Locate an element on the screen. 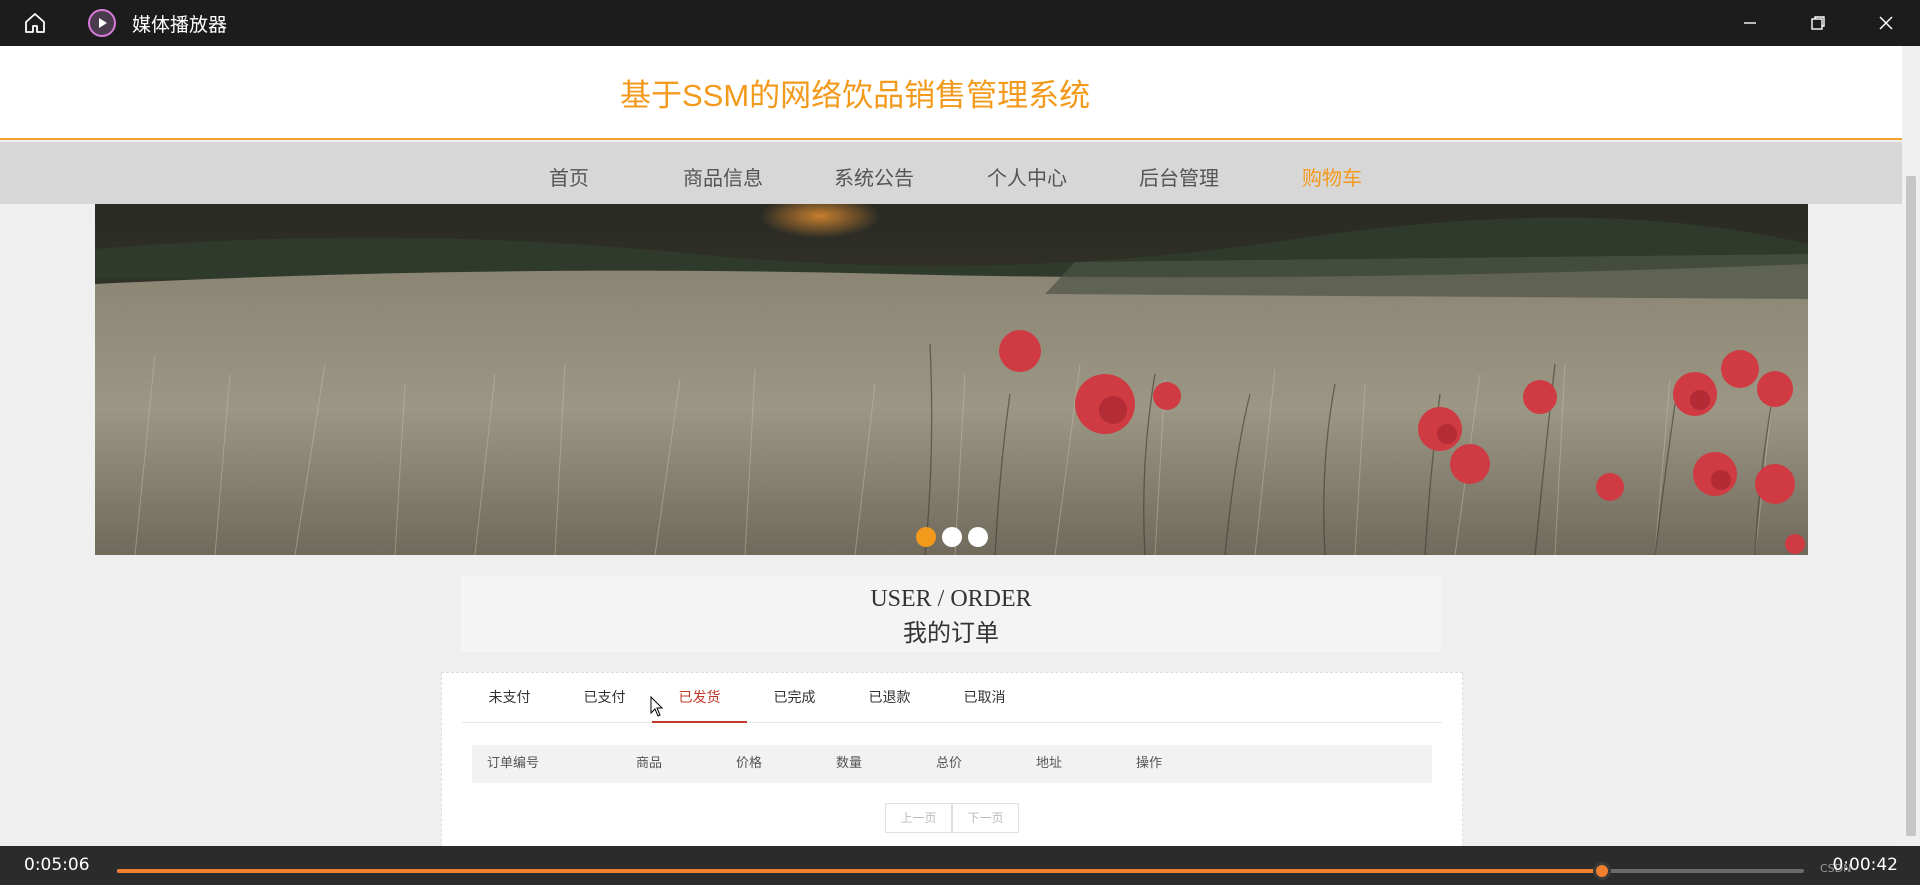 Image resolution: width=1920 pixels, height=885 pixels. tab-refunded: 已退款 is located at coordinates (889, 698).